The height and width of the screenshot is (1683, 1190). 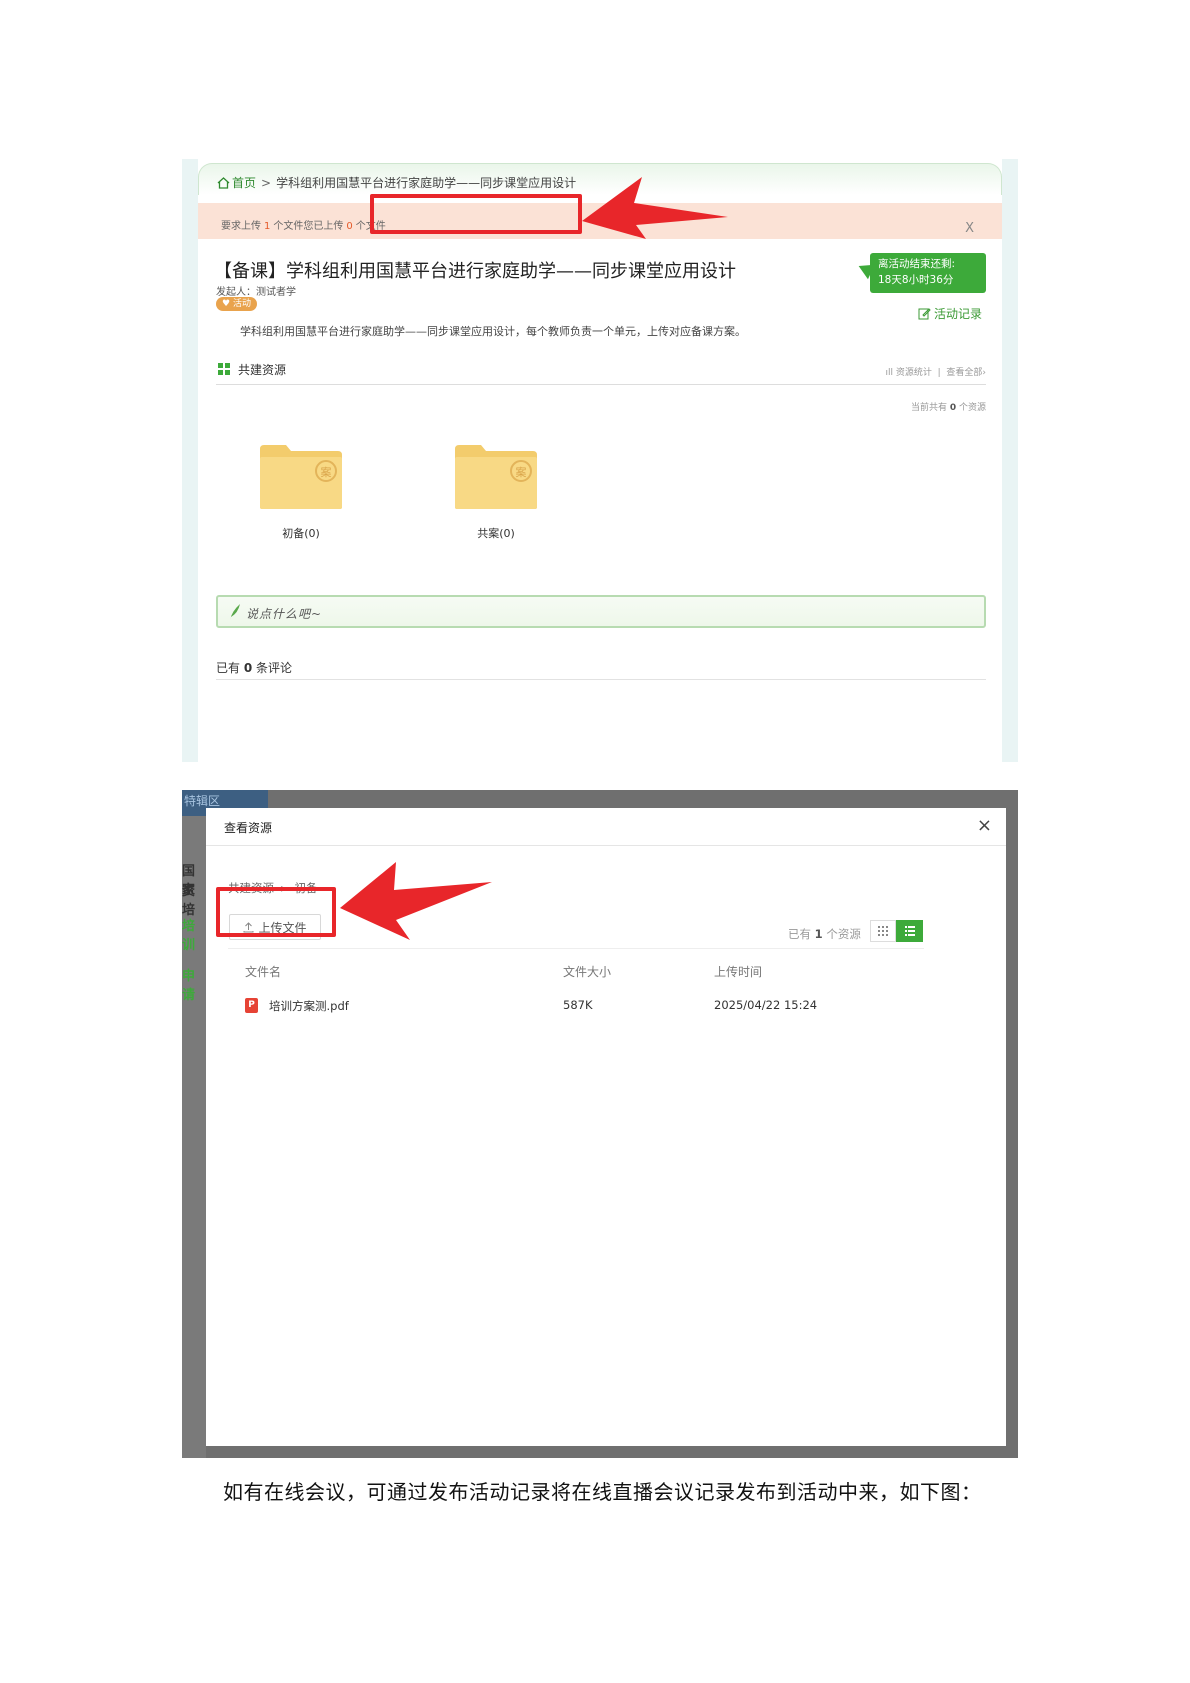 What do you see at coordinates (606, 827) in the screenshot?
I see `dialog-header: 查看资源 ×` at bounding box center [606, 827].